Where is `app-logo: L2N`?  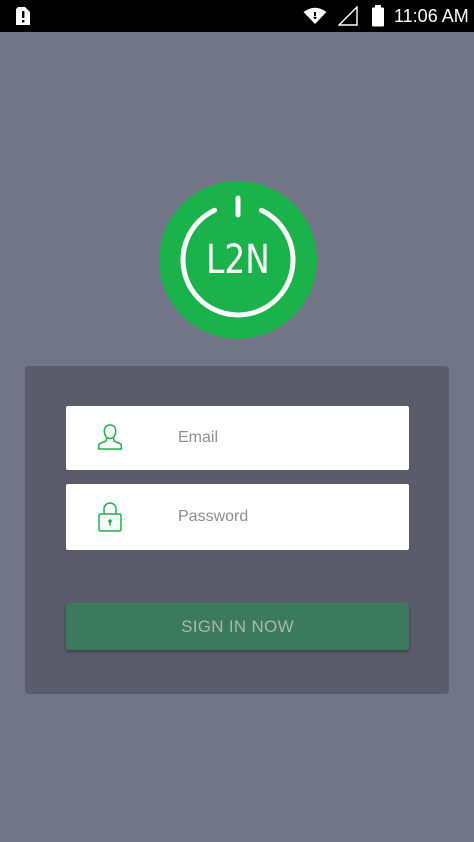
app-logo: L2N is located at coordinates (238, 260).